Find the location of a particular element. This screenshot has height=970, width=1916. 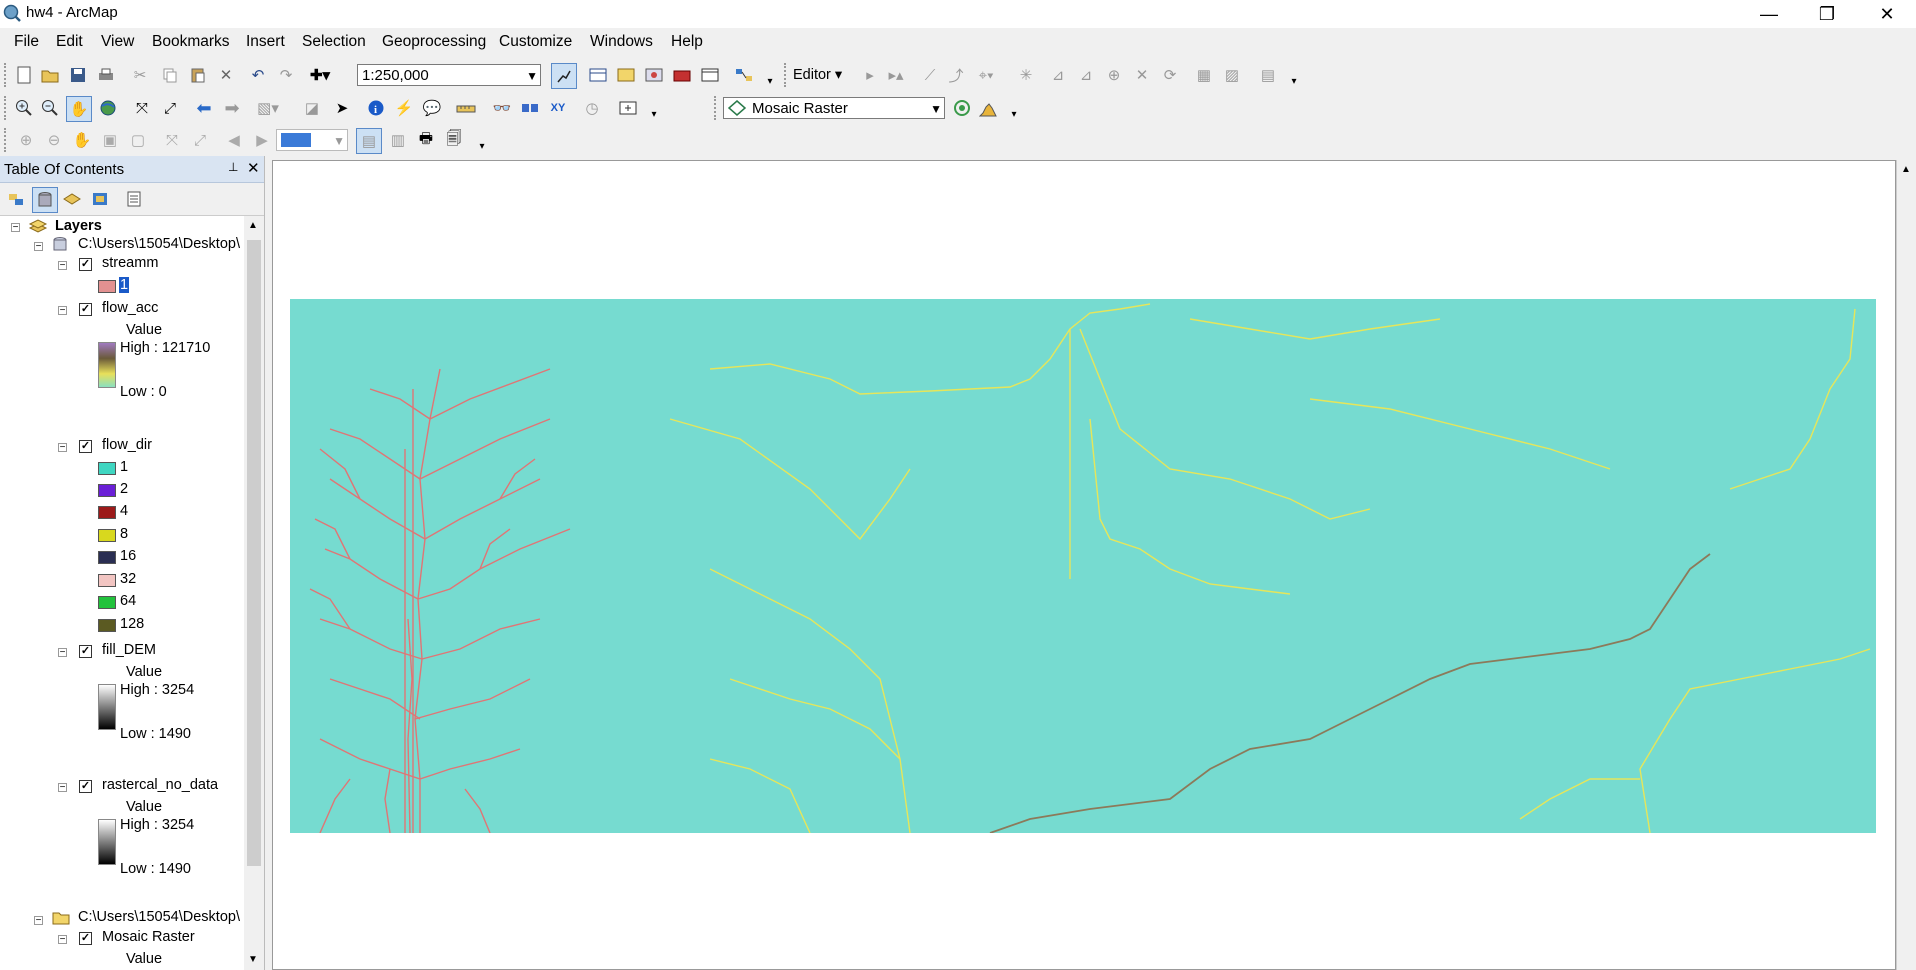

clear-selection-icon: ◪ is located at coordinates (312, 108).